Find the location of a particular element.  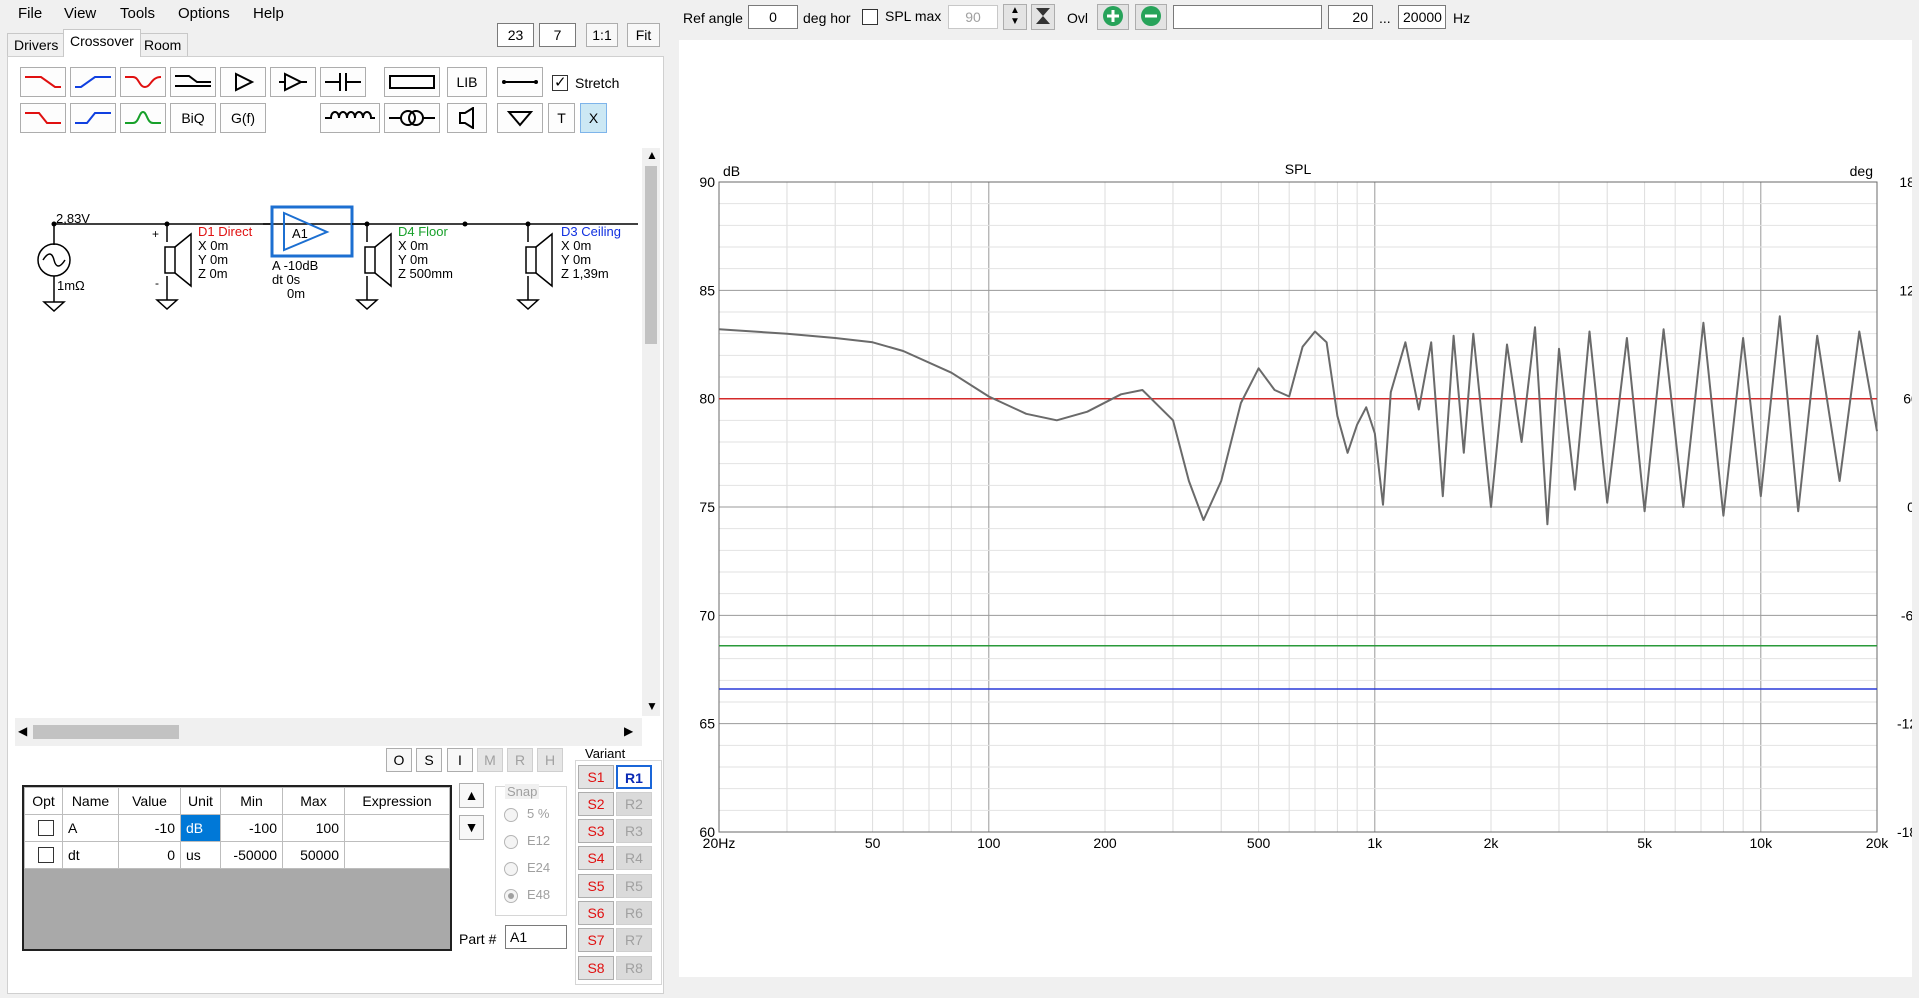

value-cell: 0 is located at coordinates (149, 855).